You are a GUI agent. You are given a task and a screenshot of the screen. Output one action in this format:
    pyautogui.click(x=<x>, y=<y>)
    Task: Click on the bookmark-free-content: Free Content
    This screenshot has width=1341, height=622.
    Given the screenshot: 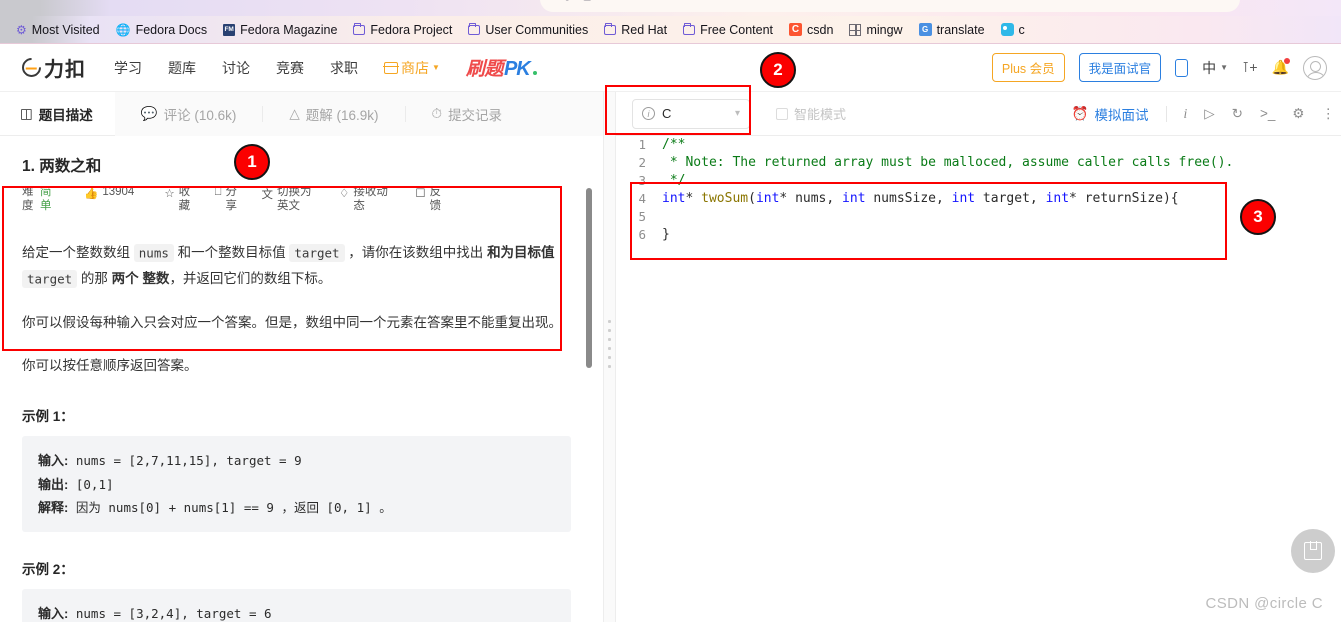 What is the action you would take?
    pyautogui.click(x=728, y=30)
    